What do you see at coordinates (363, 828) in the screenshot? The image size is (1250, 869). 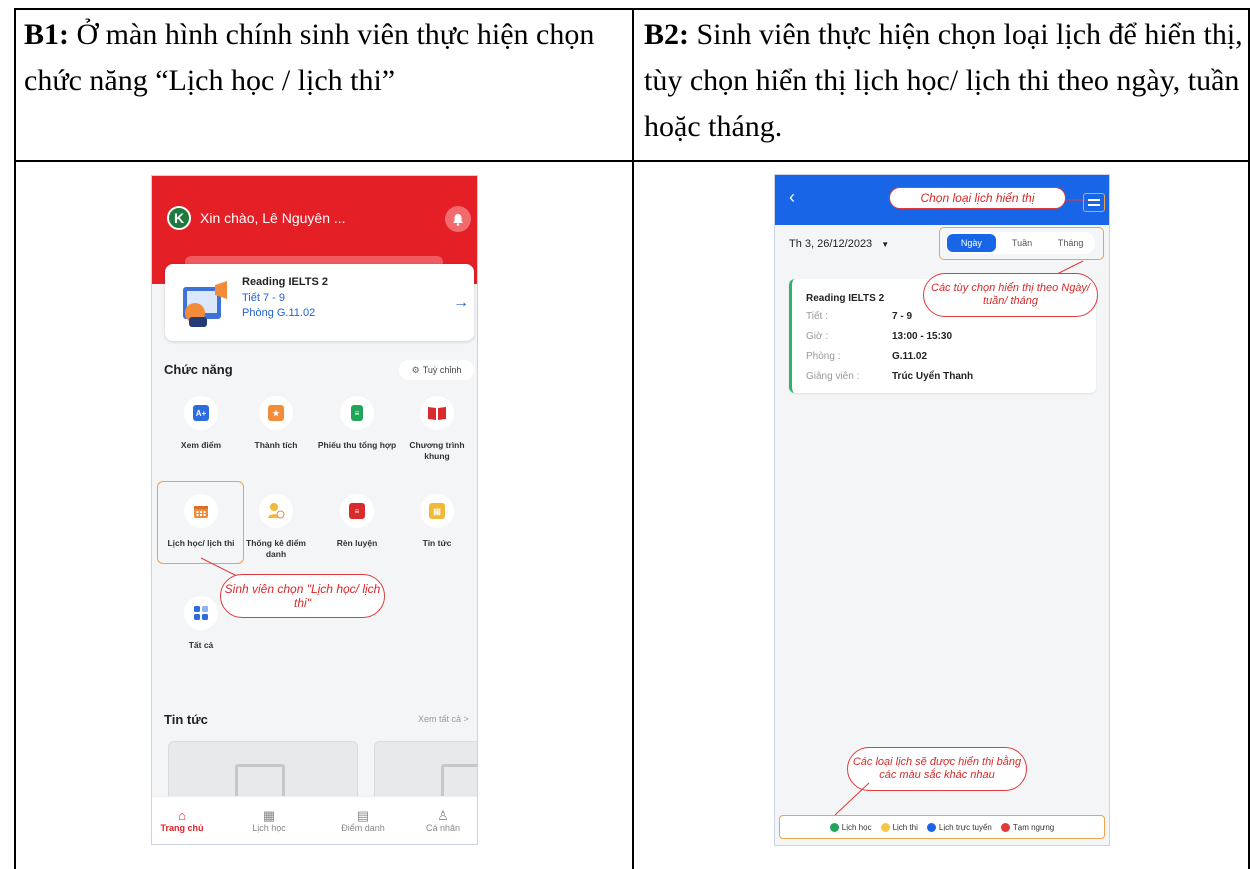 I see `tab-label: Điểm danh` at bounding box center [363, 828].